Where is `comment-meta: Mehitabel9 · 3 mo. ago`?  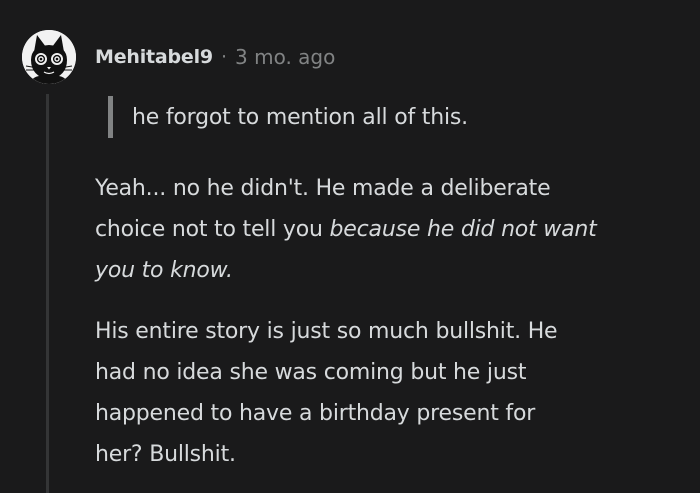
comment-meta: Mehitabel9 · 3 mo. ago is located at coordinates (215, 57).